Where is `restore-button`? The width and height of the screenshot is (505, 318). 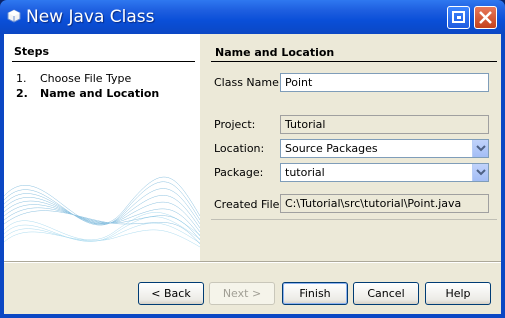
restore-button is located at coordinates (458, 17).